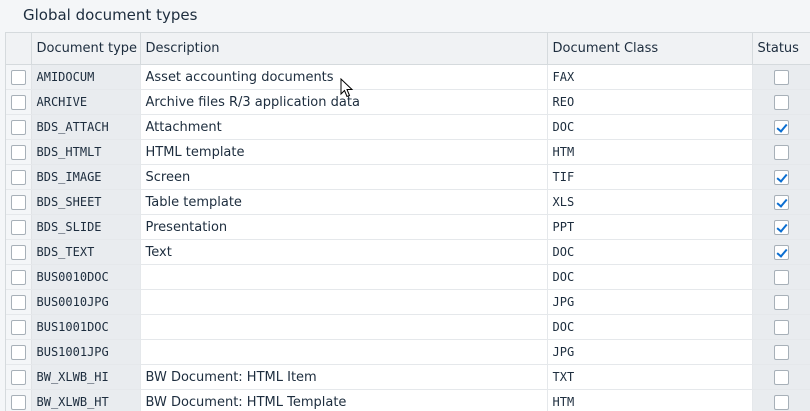  What do you see at coordinates (650, 102) in the screenshot?
I see `document-class-cell: REO` at bounding box center [650, 102].